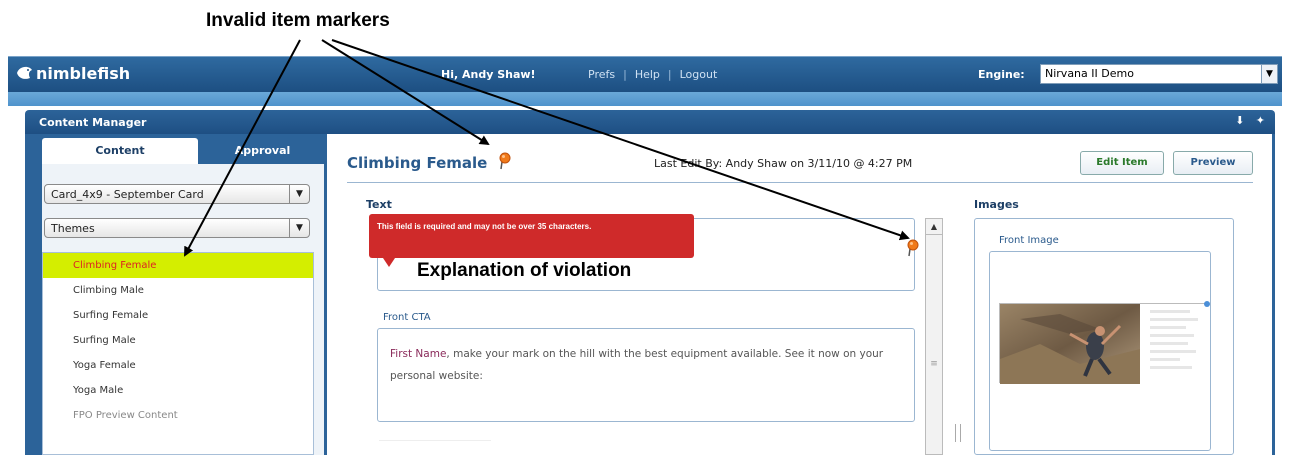  Describe the element at coordinates (934, 366) in the screenshot. I see `scroll-grip-icon: ≡` at that location.